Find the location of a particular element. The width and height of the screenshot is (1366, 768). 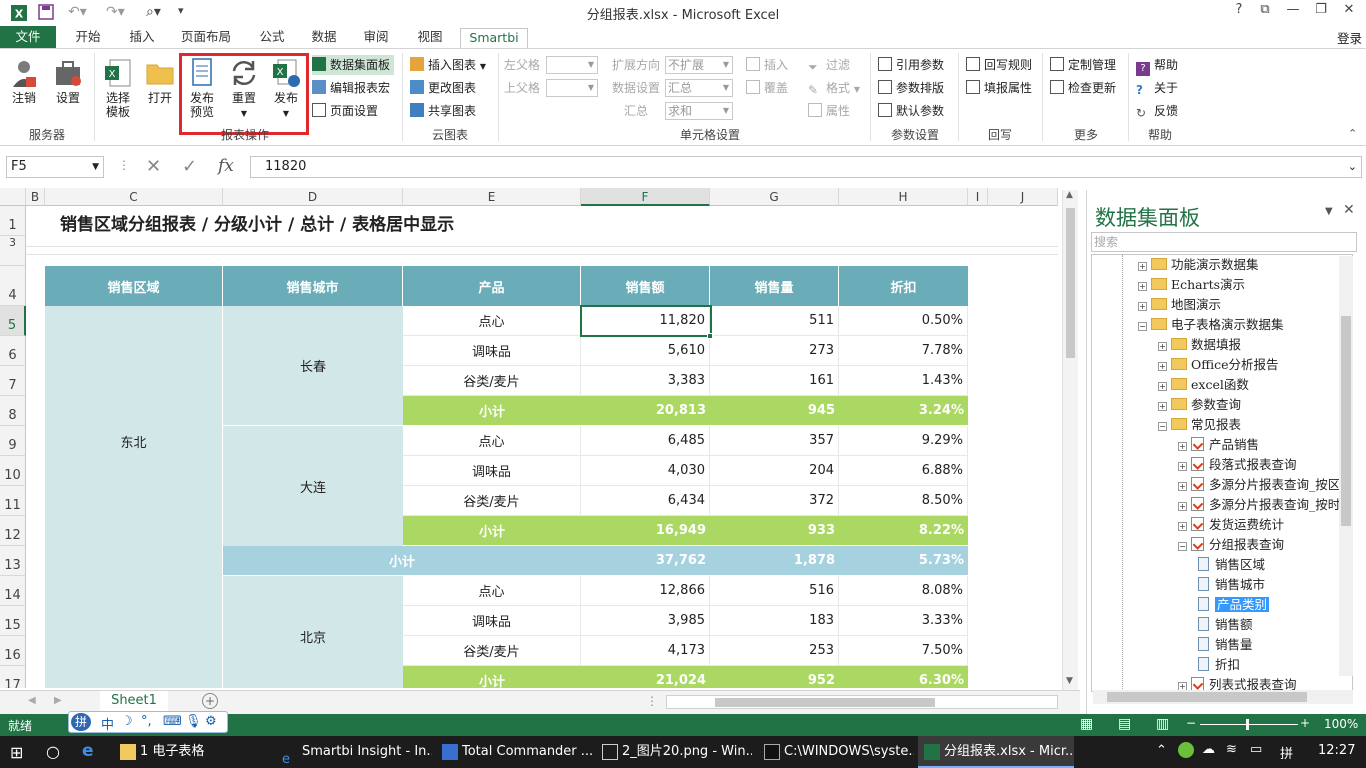

row-header: 11 is located at coordinates (13, 501).